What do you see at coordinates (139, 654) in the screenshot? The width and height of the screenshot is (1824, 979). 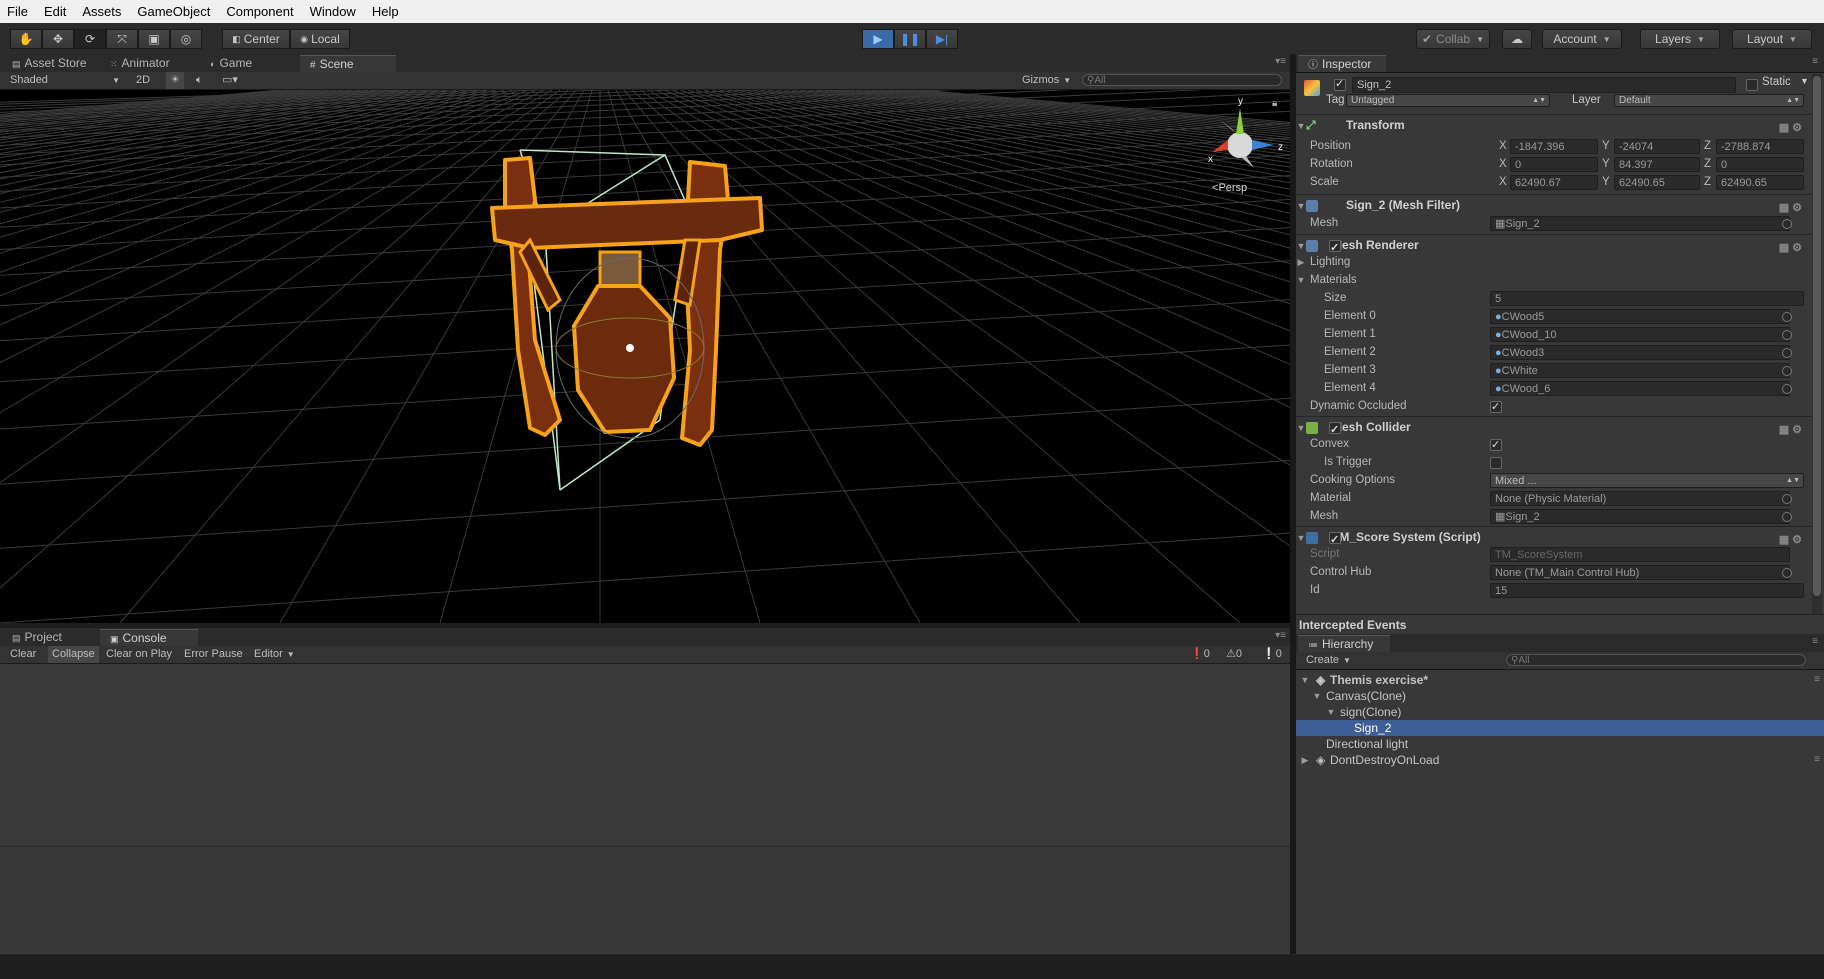 I see `clear-on-play-toggle: Clear on Play` at bounding box center [139, 654].